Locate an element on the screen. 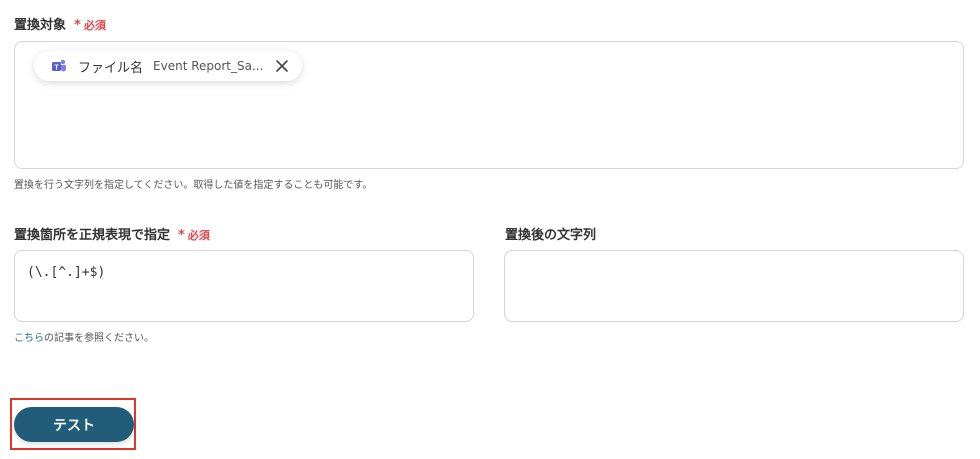  replace-target-label: 置換対象 * 必須 is located at coordinates (60, 25).